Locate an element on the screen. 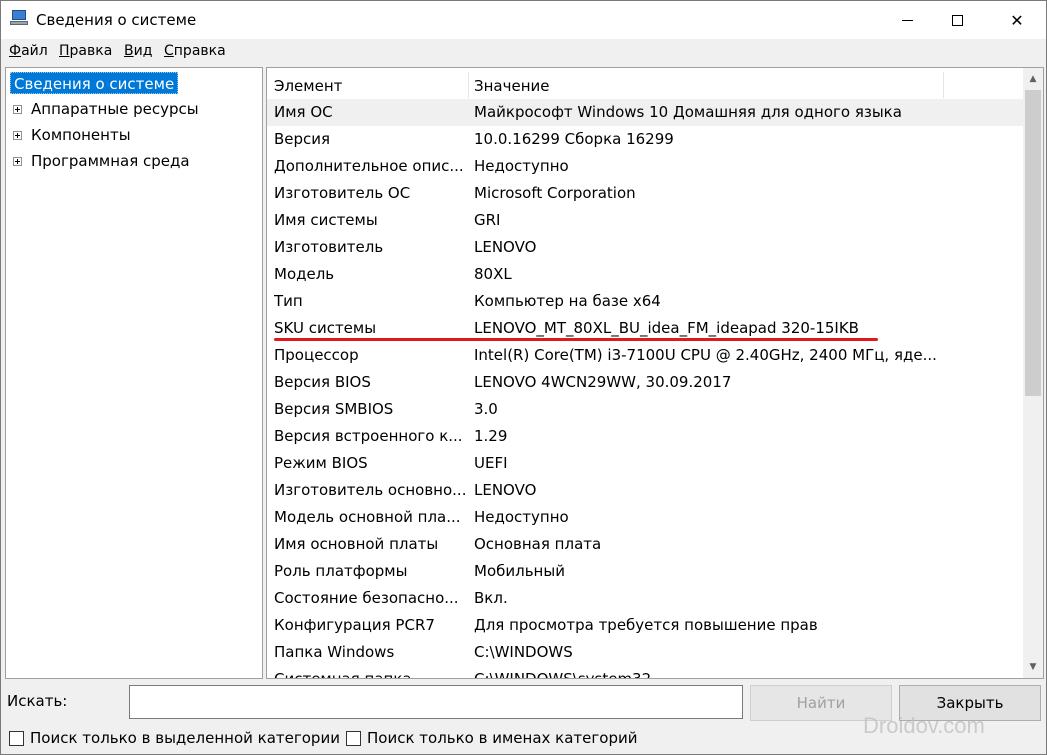 This screenshot has width=1047, height=755. row-item-cell: Изготовитель is located at coordinates (329, 247).